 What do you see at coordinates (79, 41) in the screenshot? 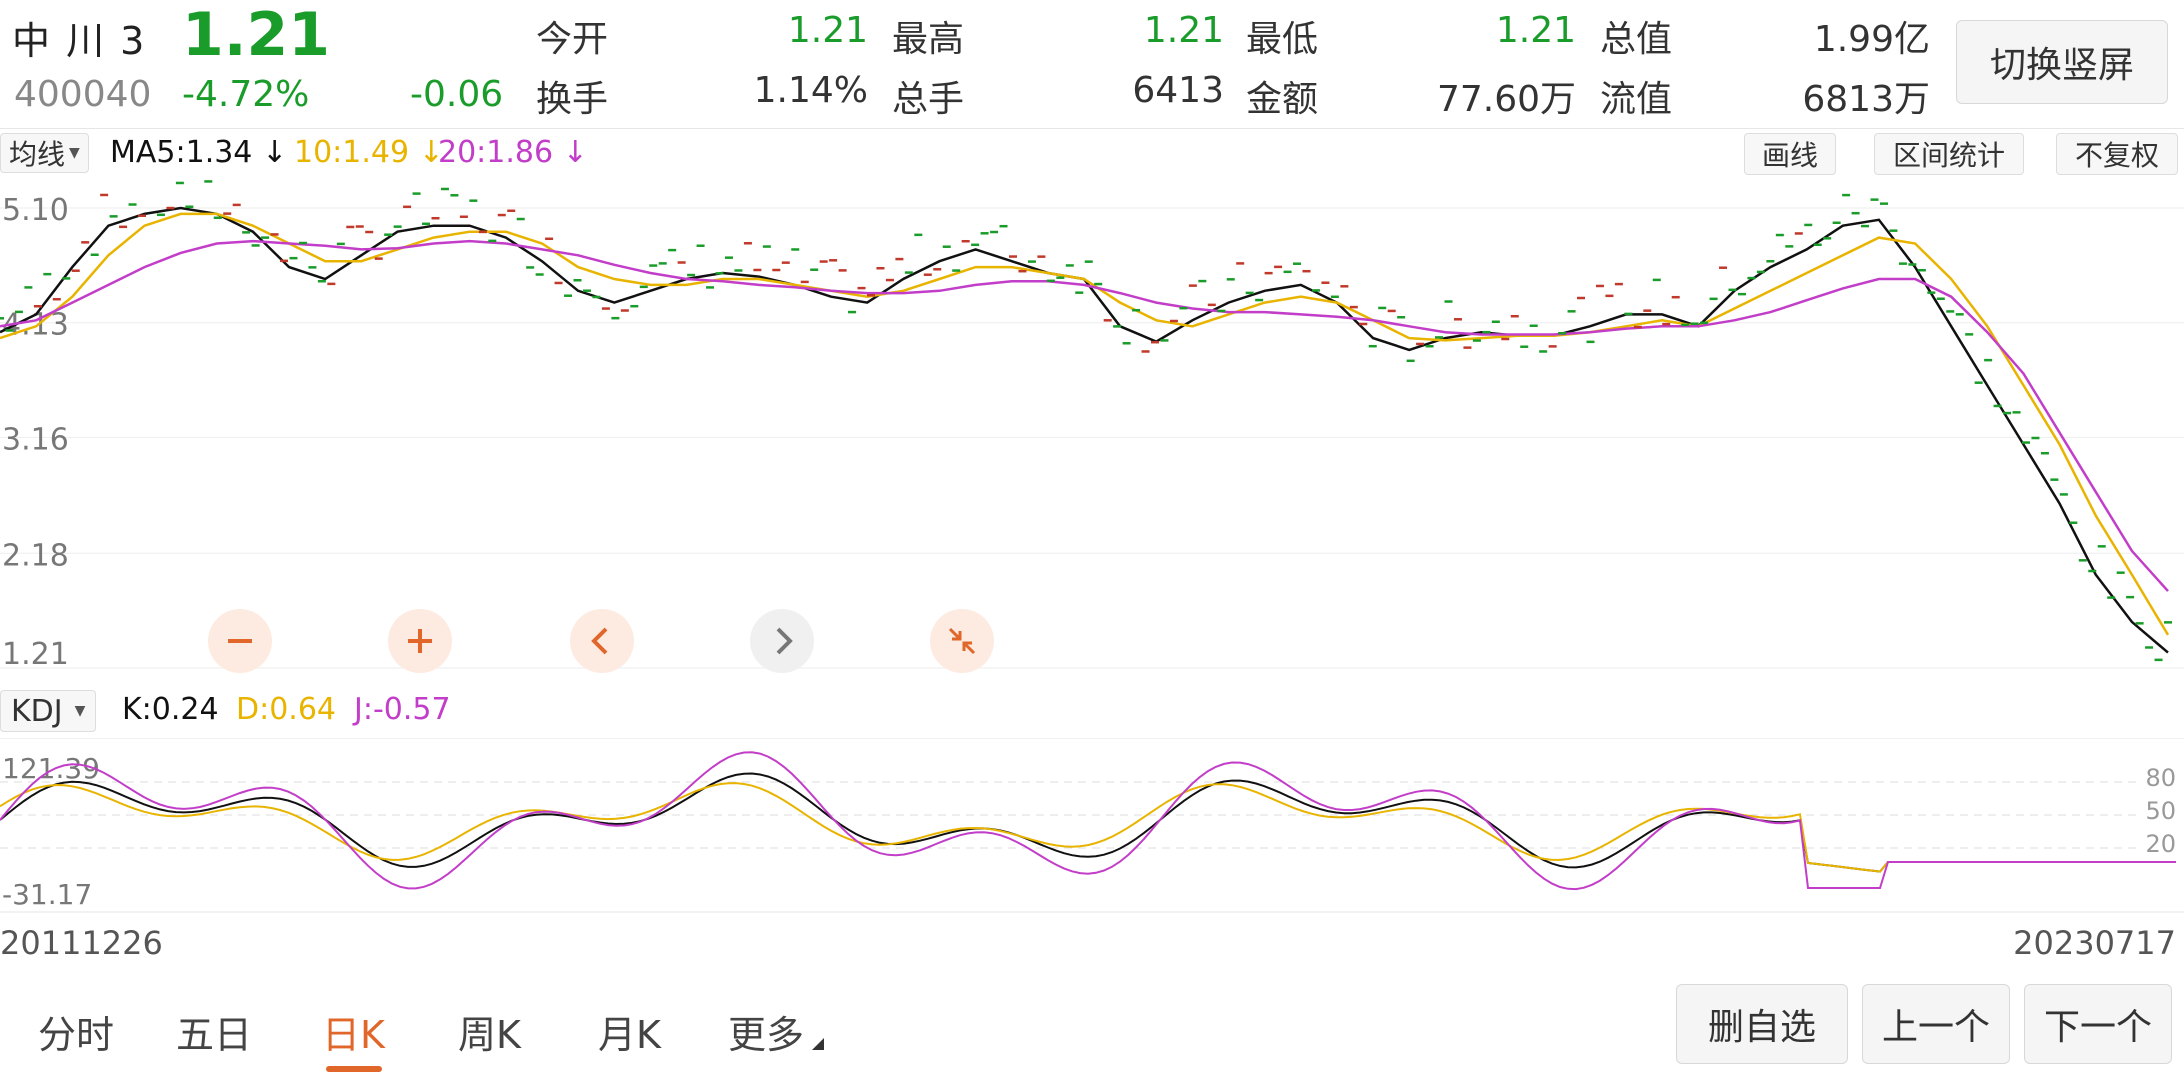
I see `stock-name: 中 川 3` at bounding box center [79, 41].